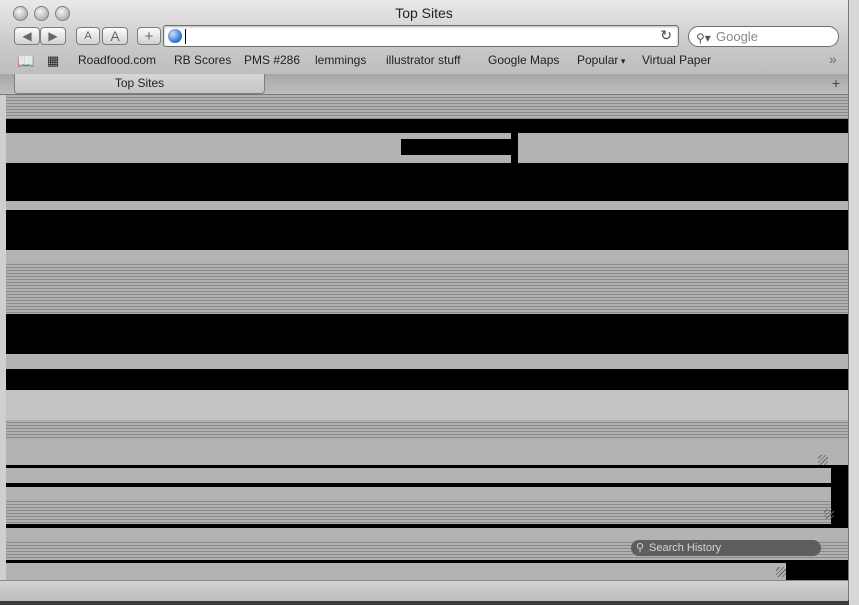 This screenshot has width=859, height=605. Describe the element at coordinates (424, 84) in the screenshot. I see `tab-bar: Top Sites +` at that location.